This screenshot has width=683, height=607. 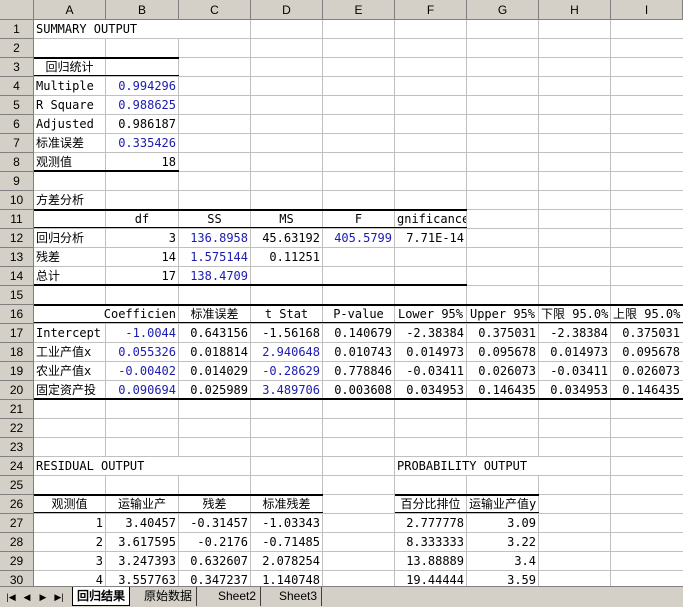 I want to click on cell-a16: Coefficien, so click(x=106, y=314).